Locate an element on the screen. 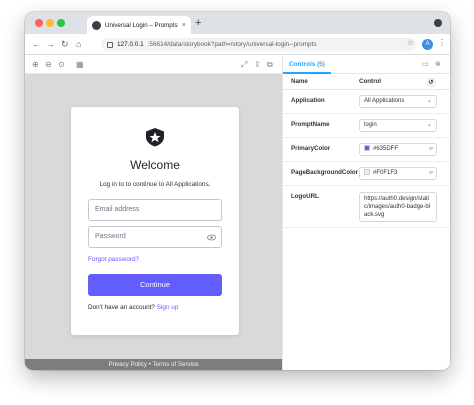 This screenshot has width=474, height=405. control-row-primarycolor: PrimaryColor #635DFF ‹› is located at coordinates (366, 150).